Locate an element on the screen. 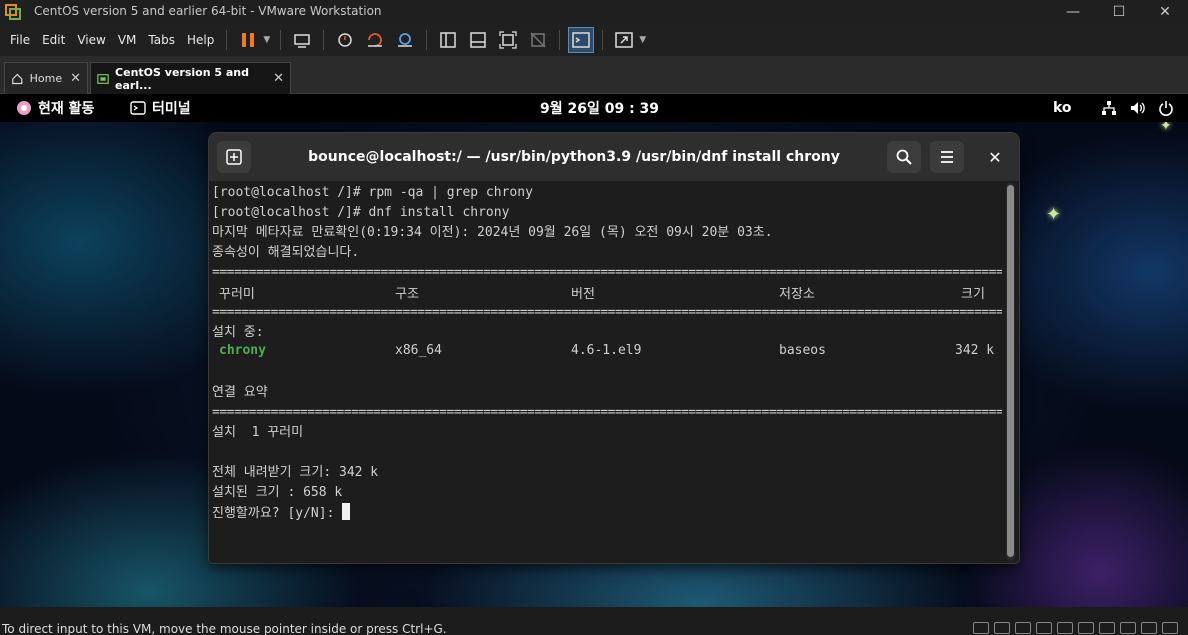 The height and width of the screenshot is (635, 1188). terminal-line: [root@localhost /]# dnf install chrony is located at coordinates (361, 212).